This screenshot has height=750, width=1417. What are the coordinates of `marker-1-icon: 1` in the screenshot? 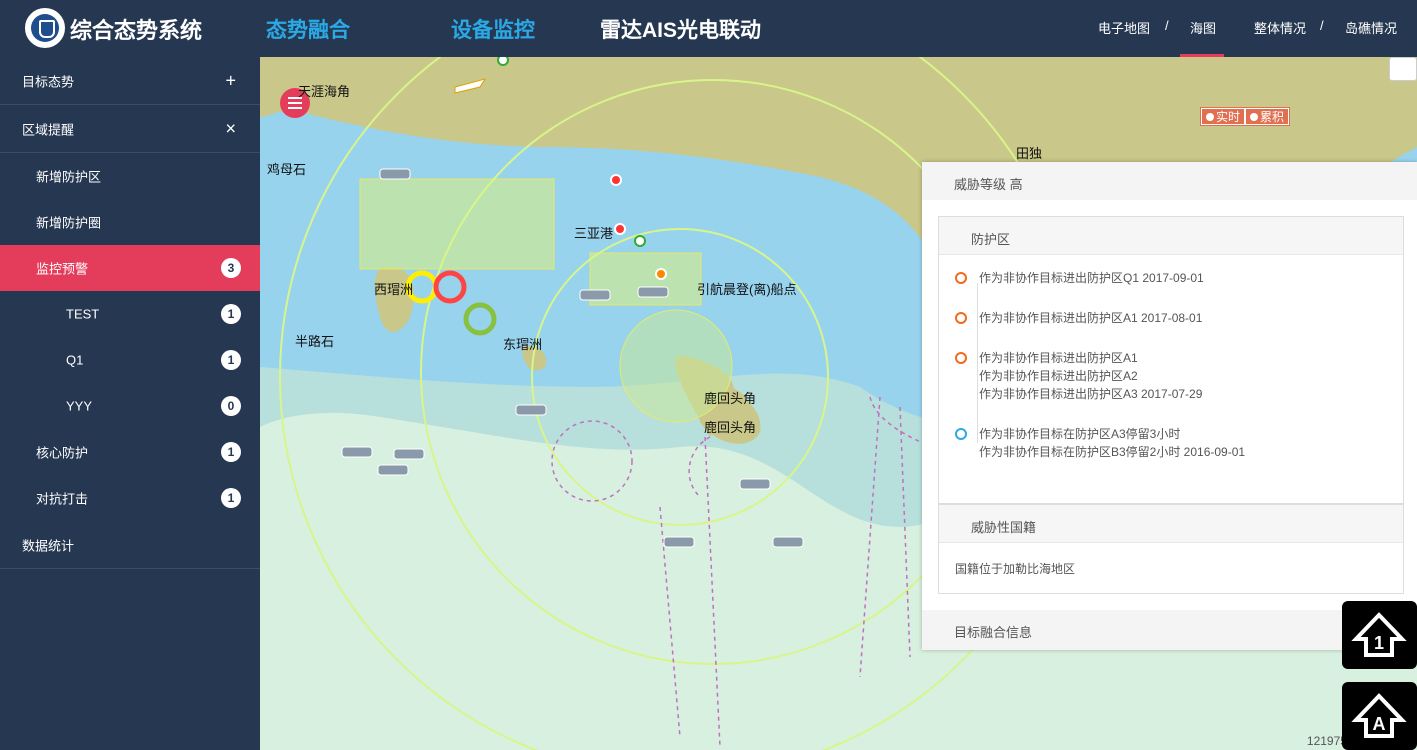 It's located at (1379, 635).